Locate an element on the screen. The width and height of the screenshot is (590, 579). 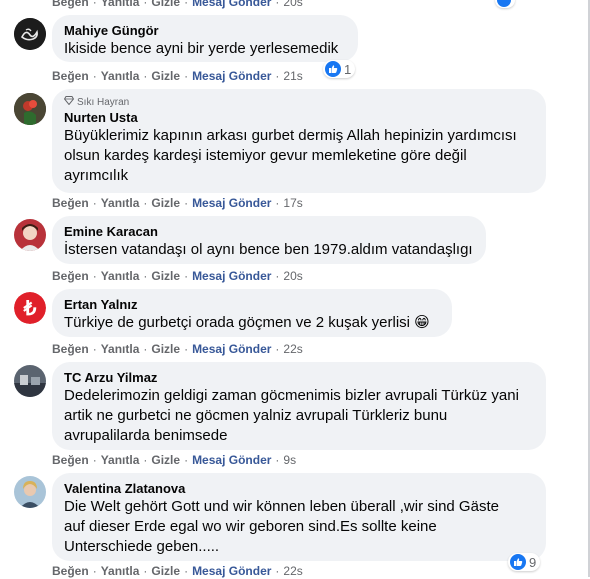
timestamp: 17s is located at coordinates (292, 203).